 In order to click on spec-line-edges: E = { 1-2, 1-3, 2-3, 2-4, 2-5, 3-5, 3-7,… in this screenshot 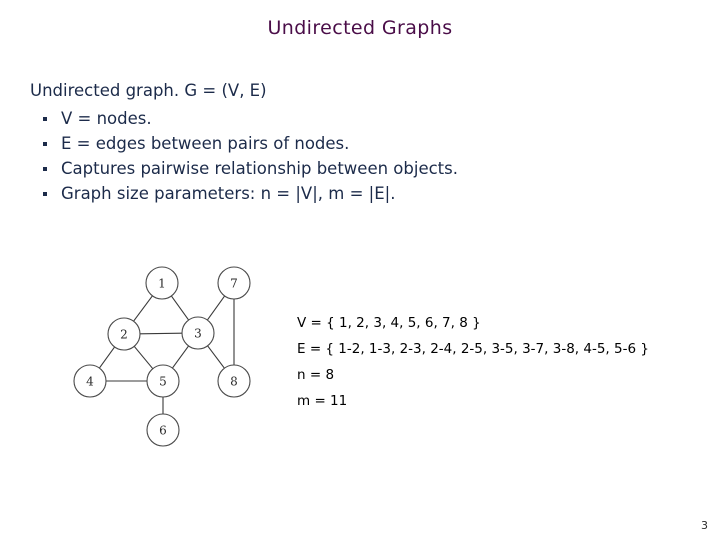, I will do `click(473, 349)`.